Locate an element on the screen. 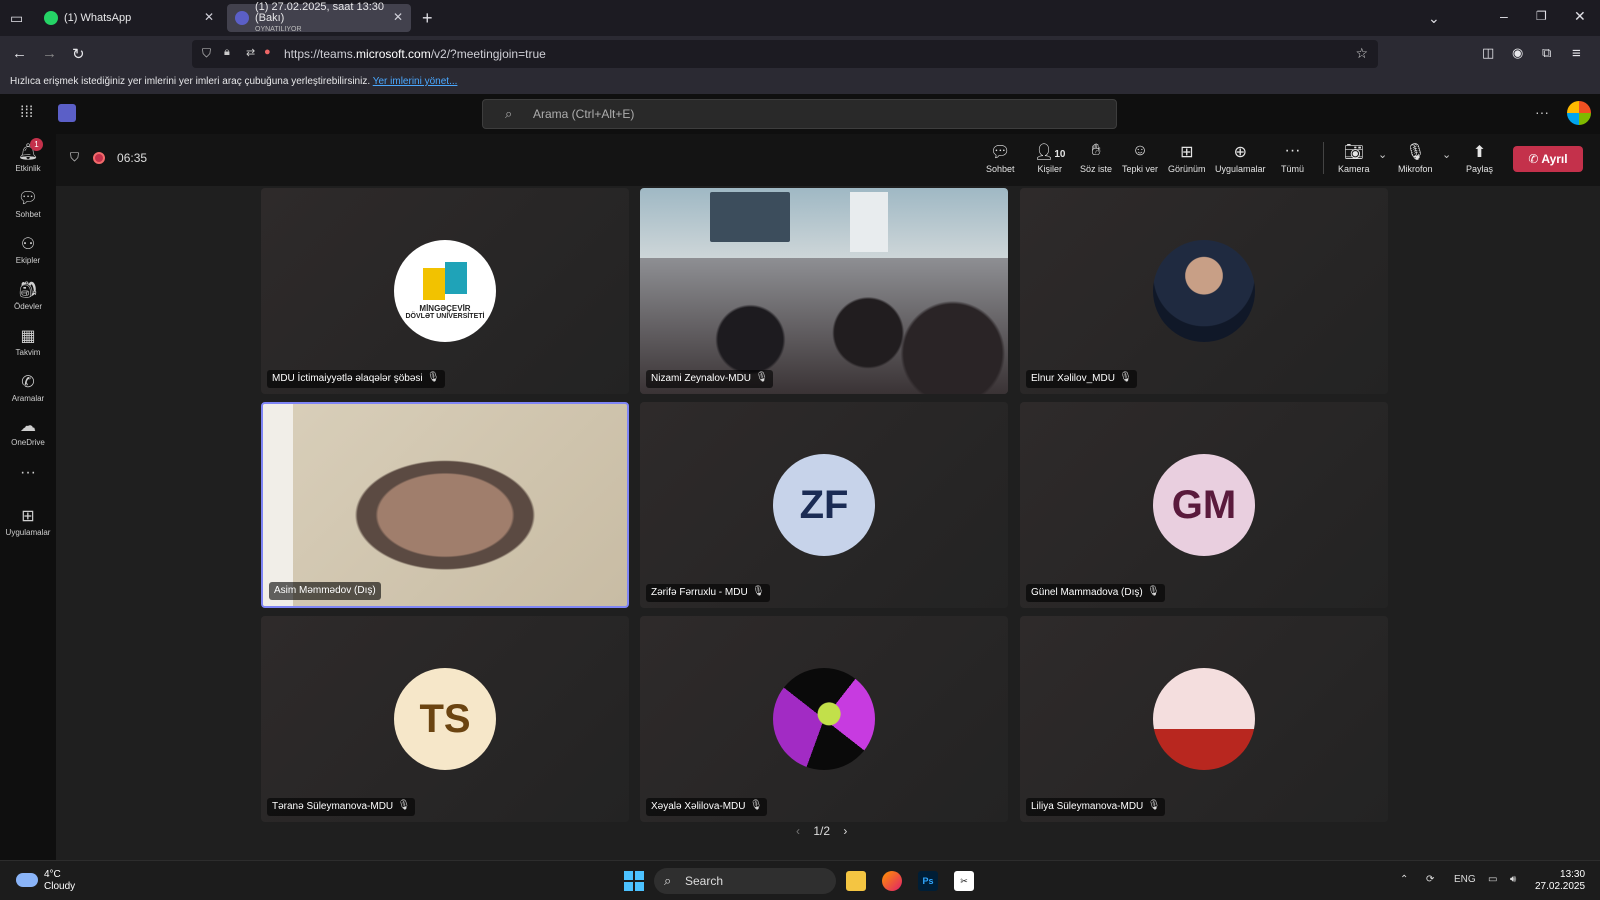  share-button: ⬆ Paylaş is located at coordinates (1479, 158).